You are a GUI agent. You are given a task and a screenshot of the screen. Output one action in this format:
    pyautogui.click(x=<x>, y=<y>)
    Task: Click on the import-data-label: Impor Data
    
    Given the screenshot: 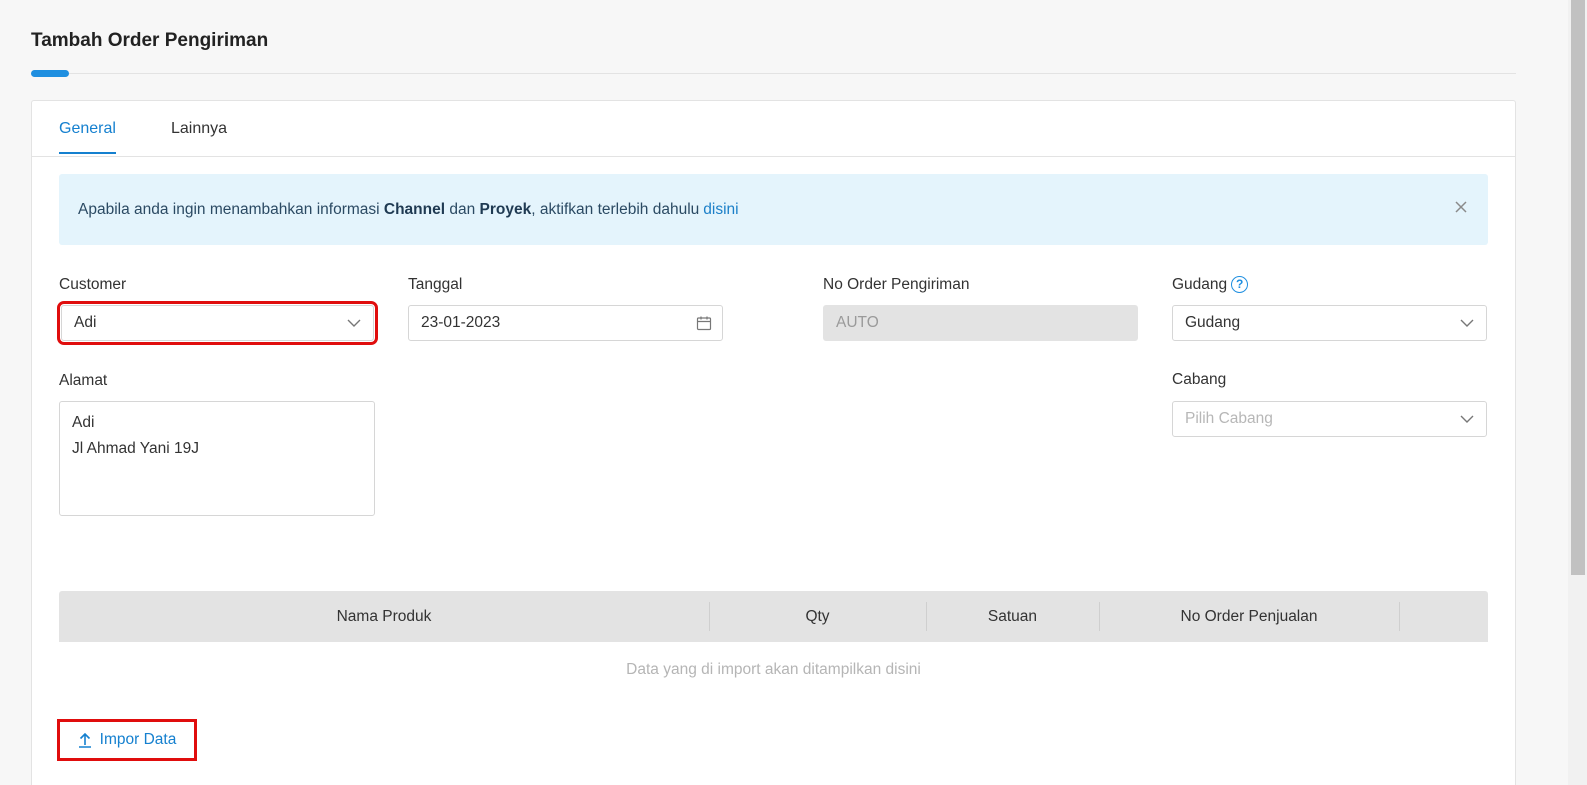 What is the action you would take?
    pyautogui.click(x=138, y=739)
    